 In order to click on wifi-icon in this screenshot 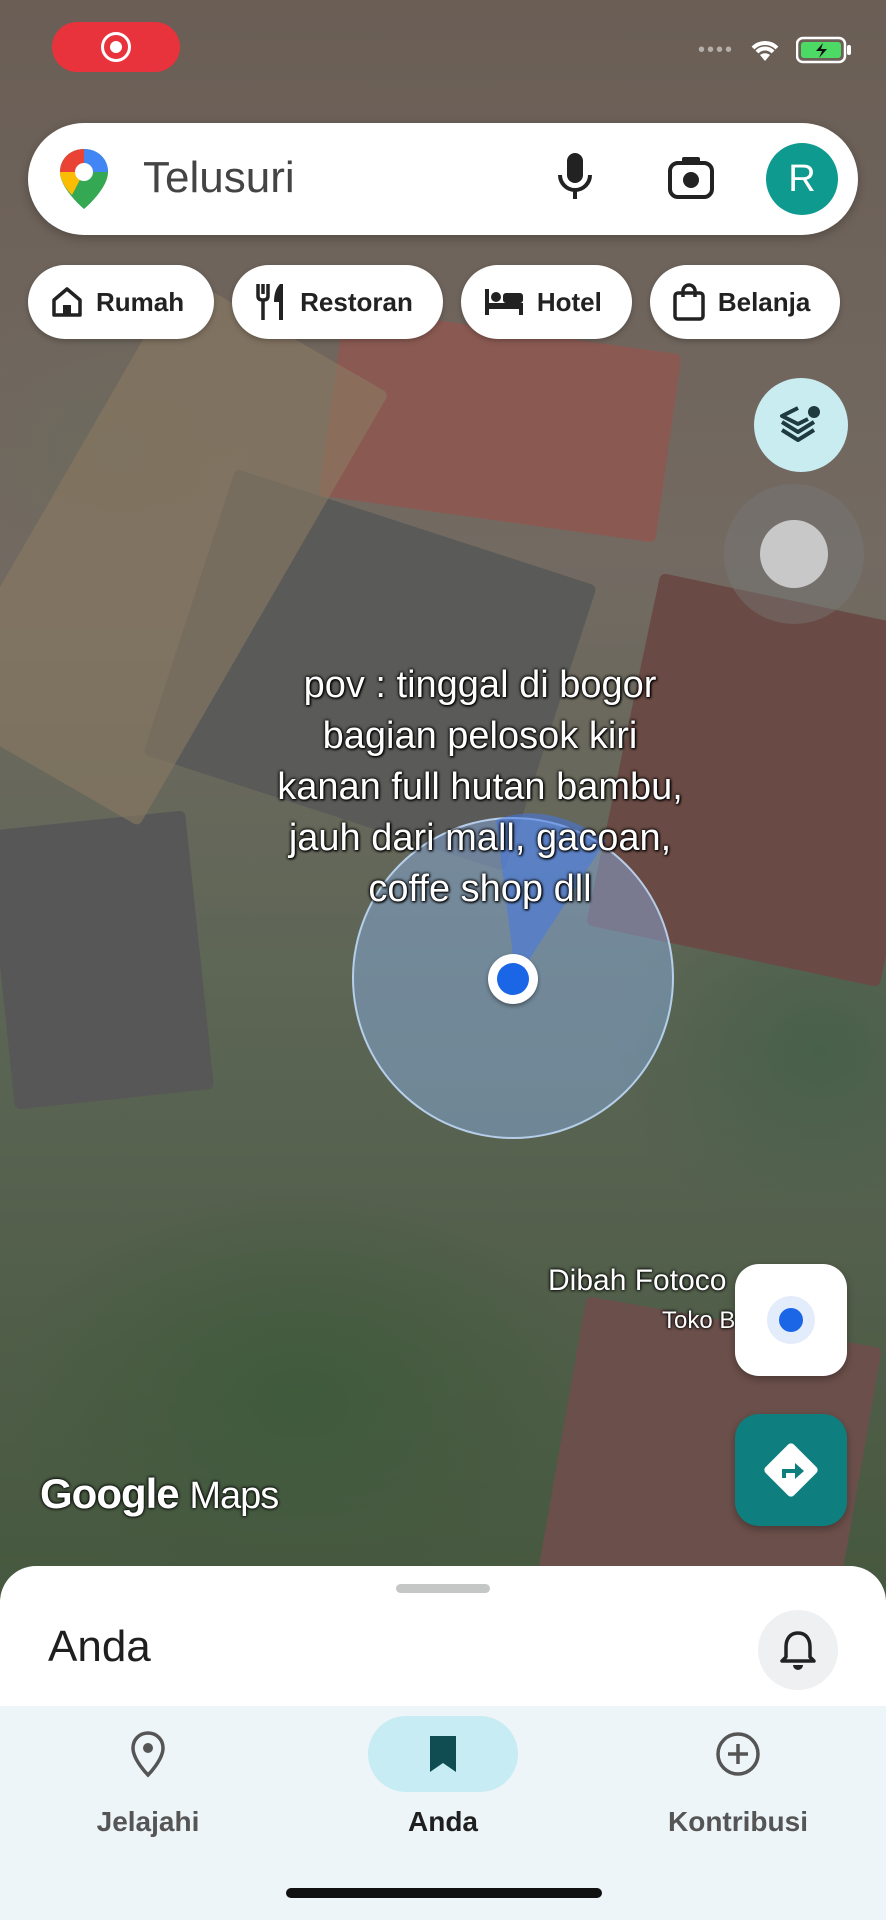, I will do `click(765, 51)`.